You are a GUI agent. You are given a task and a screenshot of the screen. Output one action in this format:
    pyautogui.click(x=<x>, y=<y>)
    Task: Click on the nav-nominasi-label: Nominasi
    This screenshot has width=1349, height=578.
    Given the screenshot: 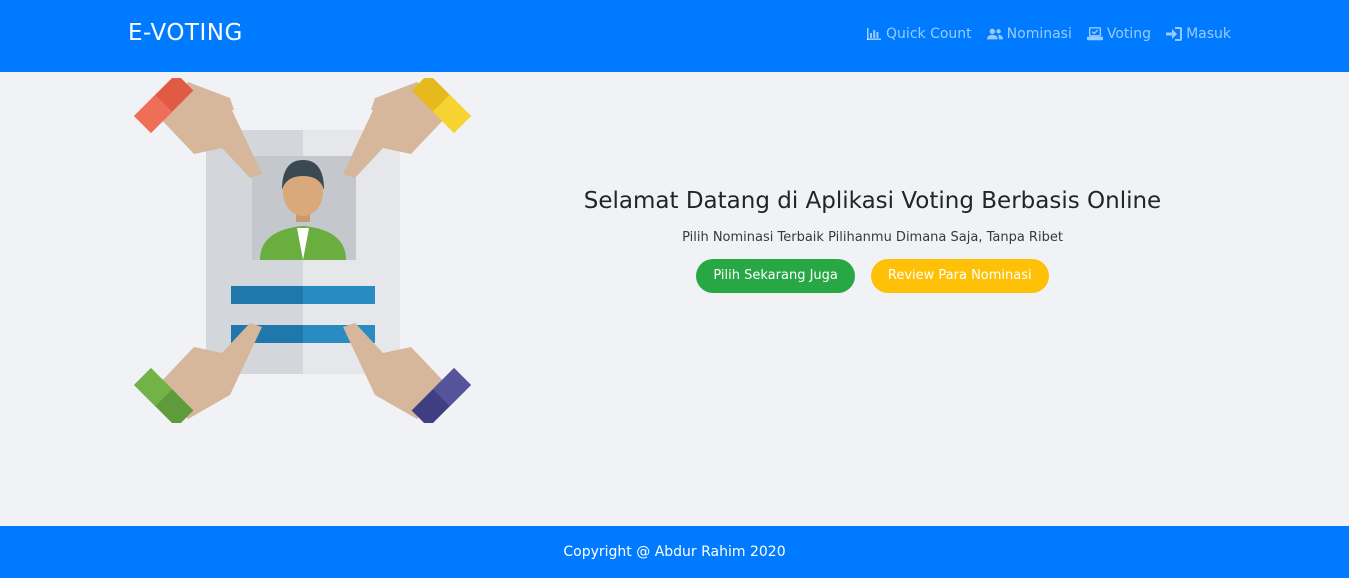 What is the action you would take?
    pyautogui.click(x=1039, y=34)
    